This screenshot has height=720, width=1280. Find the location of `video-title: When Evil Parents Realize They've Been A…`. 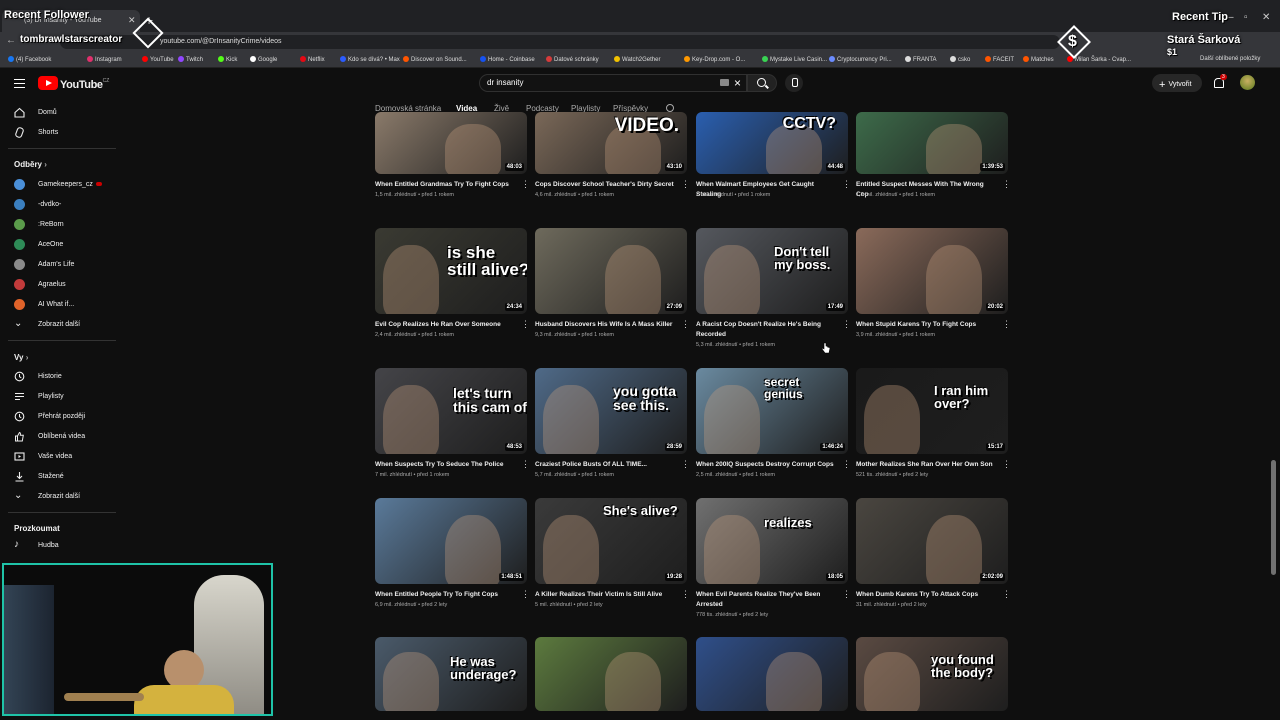

video-title: When Evil Parents Realize They've Been A… is located at coordinates (766, 600).